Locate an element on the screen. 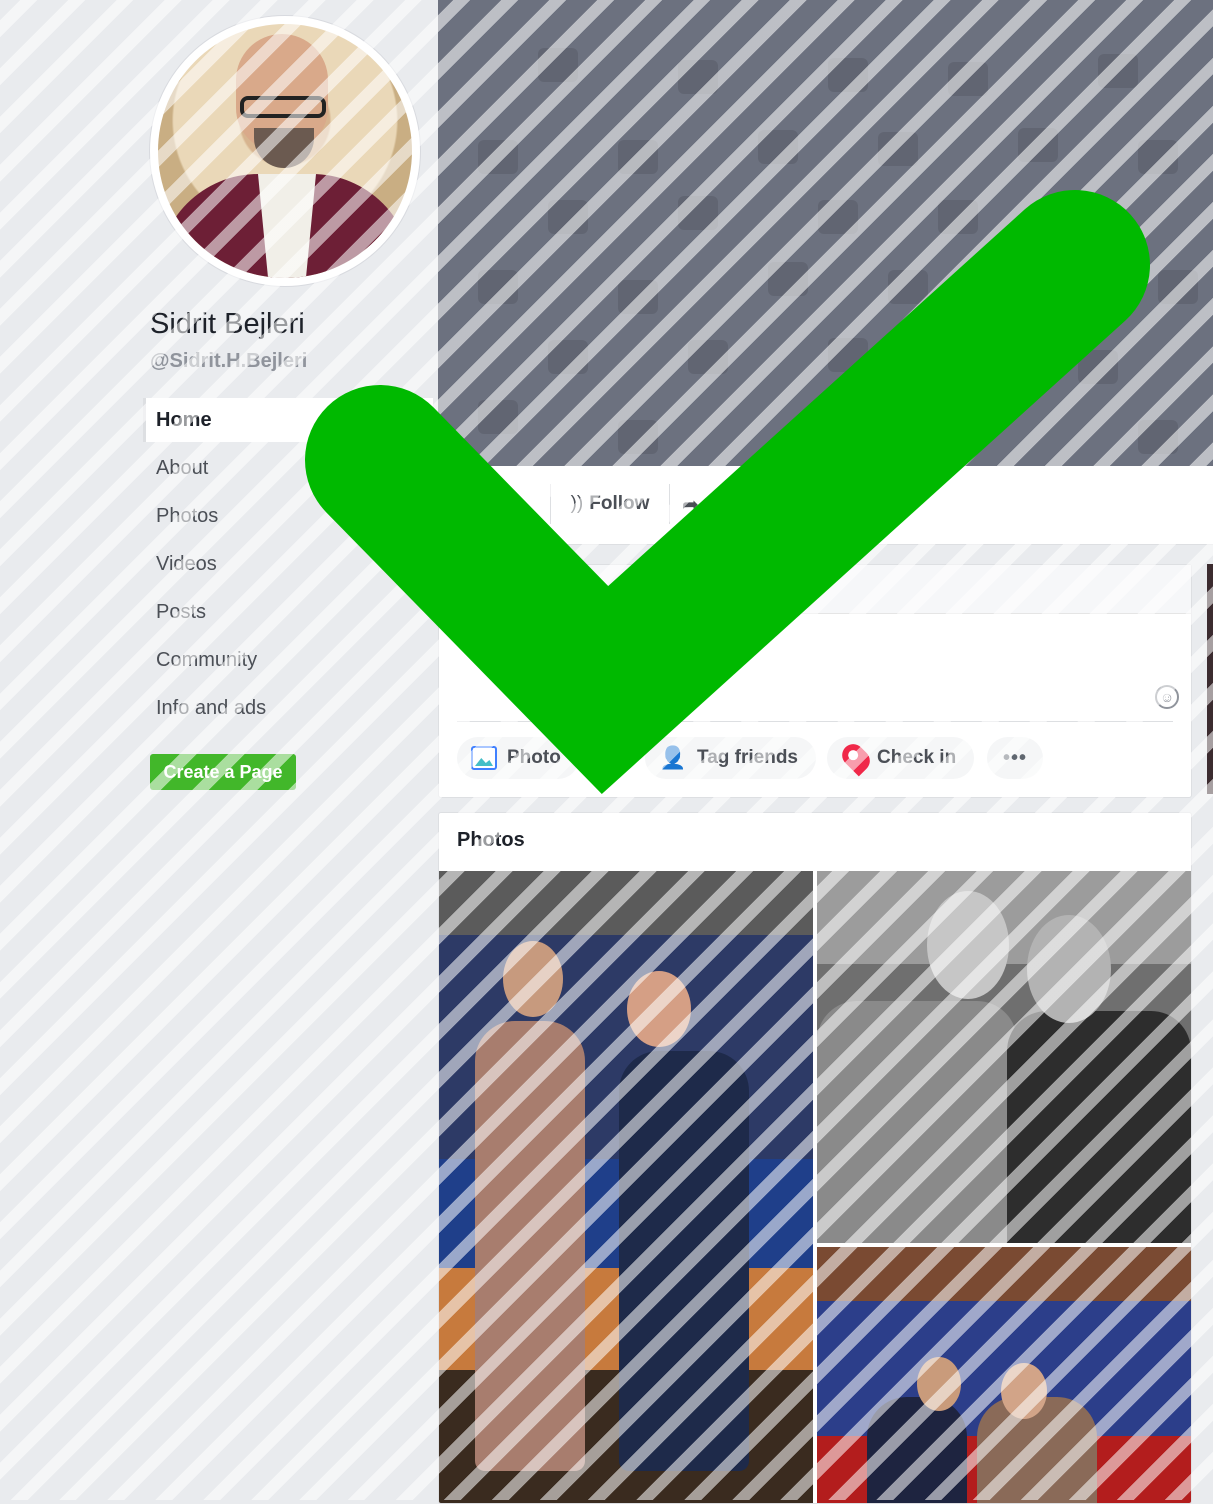  tag-friends-label: Tag friends is located at coordinates (747, 757).